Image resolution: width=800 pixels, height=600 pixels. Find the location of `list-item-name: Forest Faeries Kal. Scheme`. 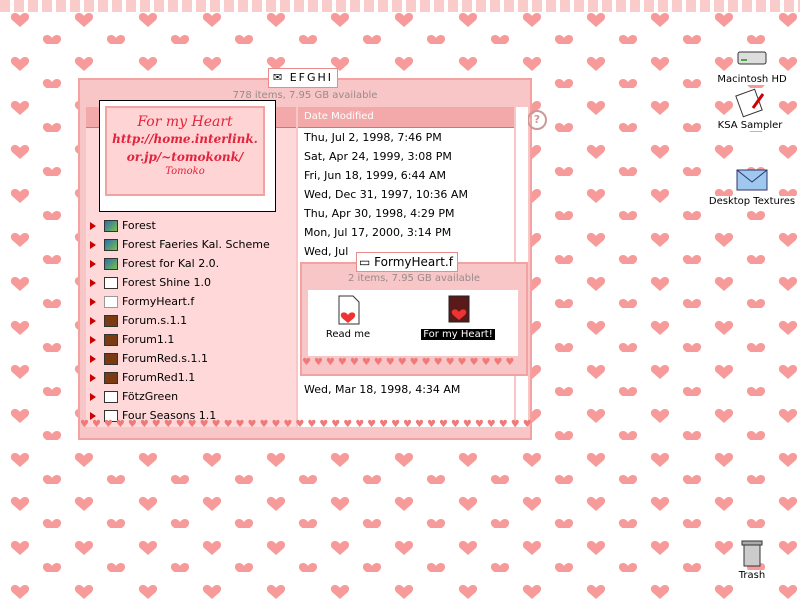

list-item-name: Forest Faeries Kal. Scheme is located at coordinates (196, 244).